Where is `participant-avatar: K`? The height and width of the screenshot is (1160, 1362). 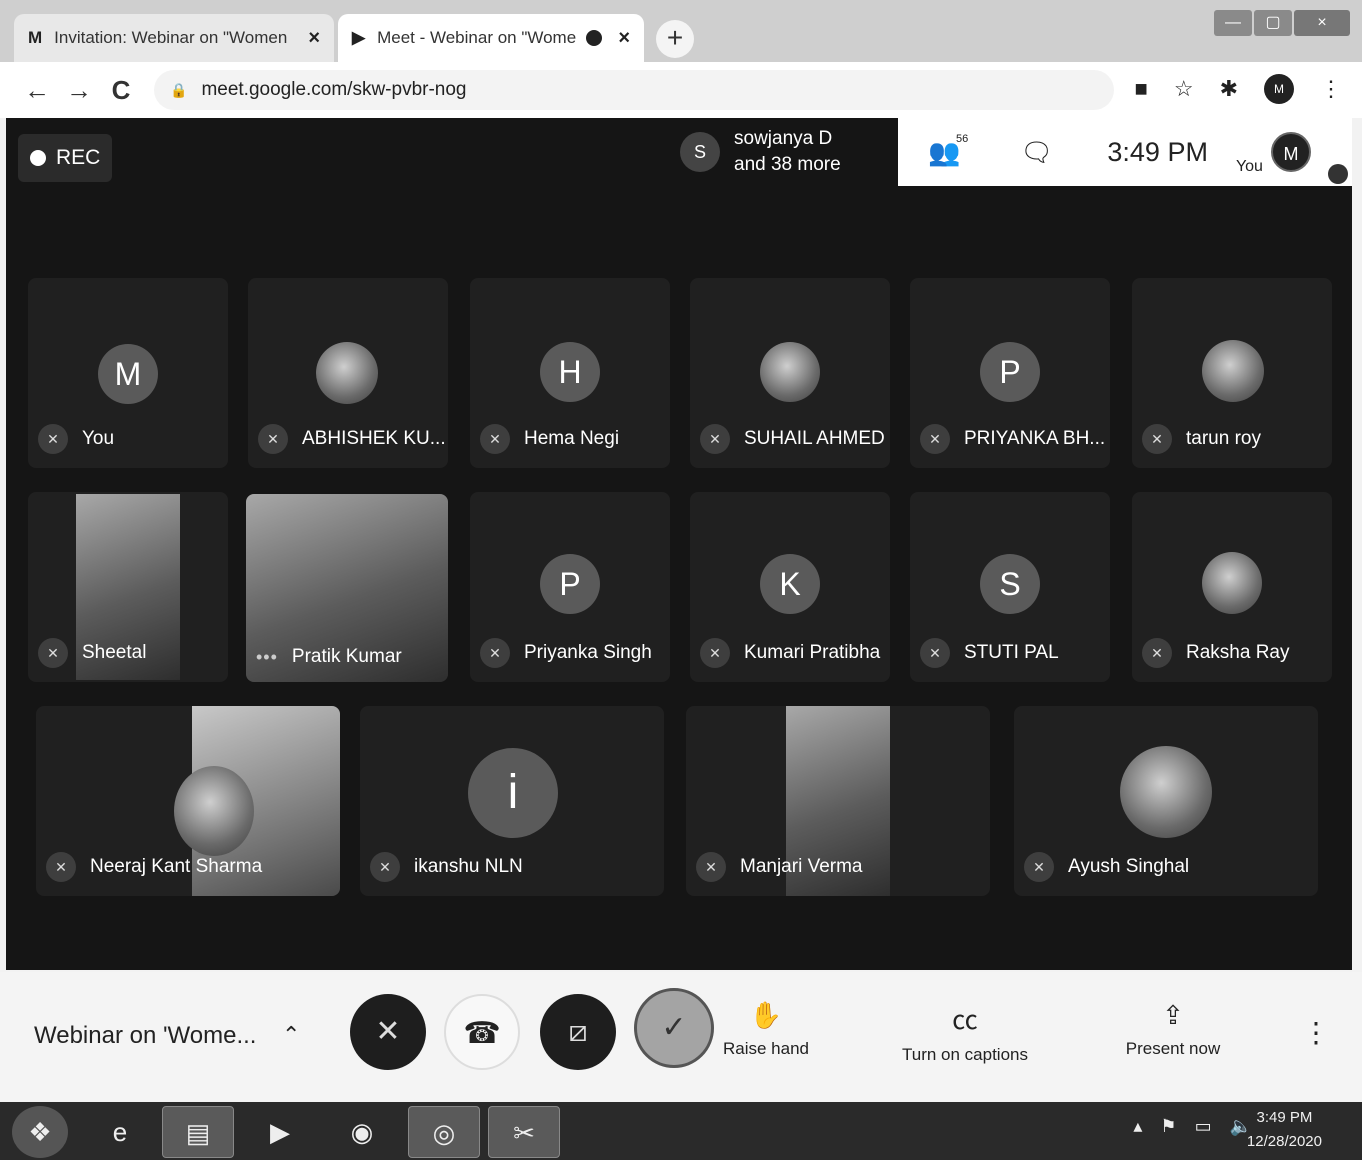 participant-avatar: K is located at coordinates (790, 584).